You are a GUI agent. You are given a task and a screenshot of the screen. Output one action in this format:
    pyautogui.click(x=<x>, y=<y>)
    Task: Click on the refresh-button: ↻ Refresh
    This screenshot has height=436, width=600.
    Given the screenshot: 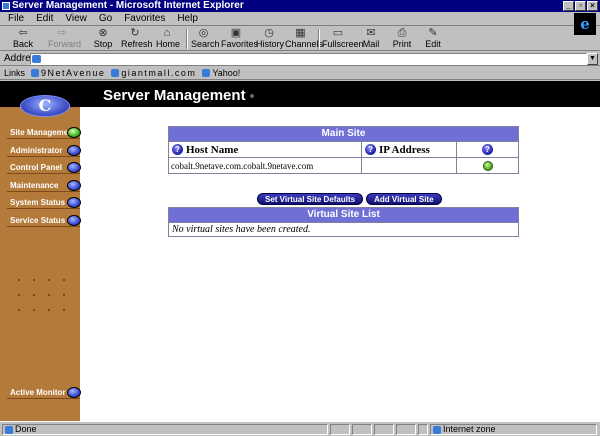 What is the action you would take?
    pyautogui.click(x=137, y=38)
    